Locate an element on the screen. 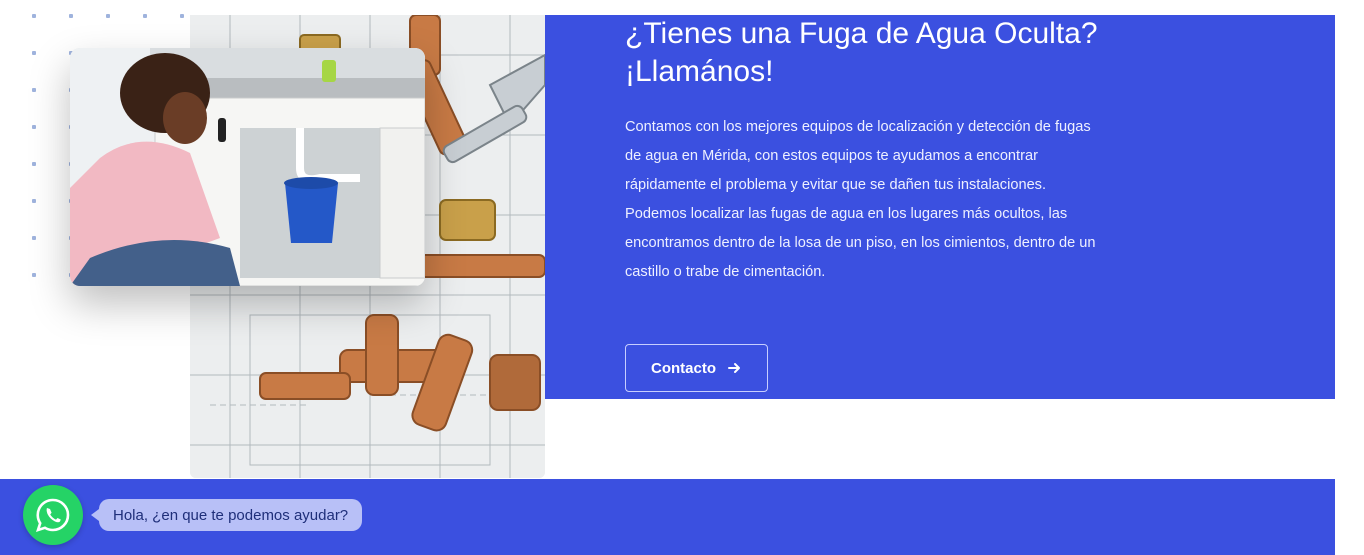  woman-sink-photo is located at coordinates (247, 167).